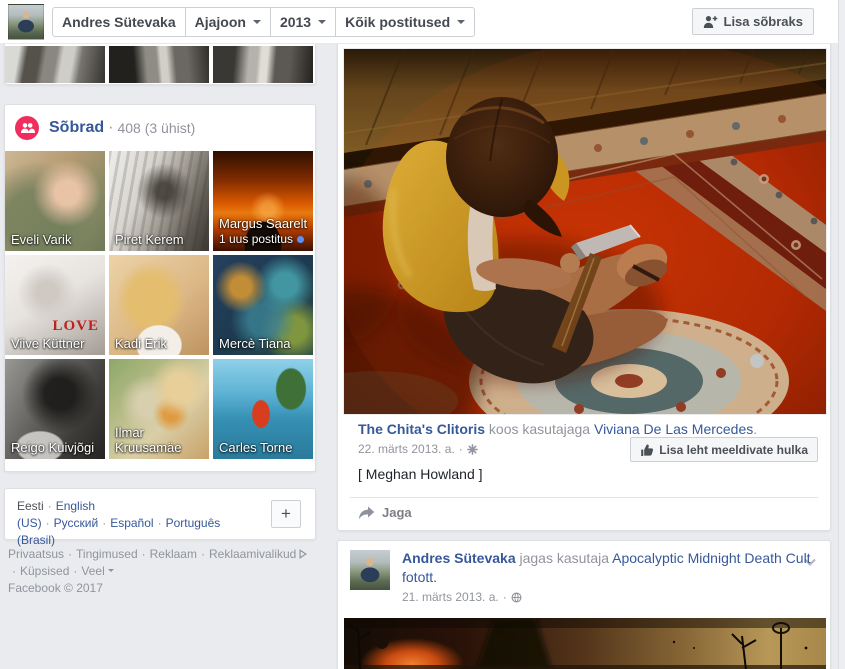 This screenshot has height=669, width=845. Describe the element at coordinates (76, 523) in the screenshot. I see `language-link: Русский` at that location.